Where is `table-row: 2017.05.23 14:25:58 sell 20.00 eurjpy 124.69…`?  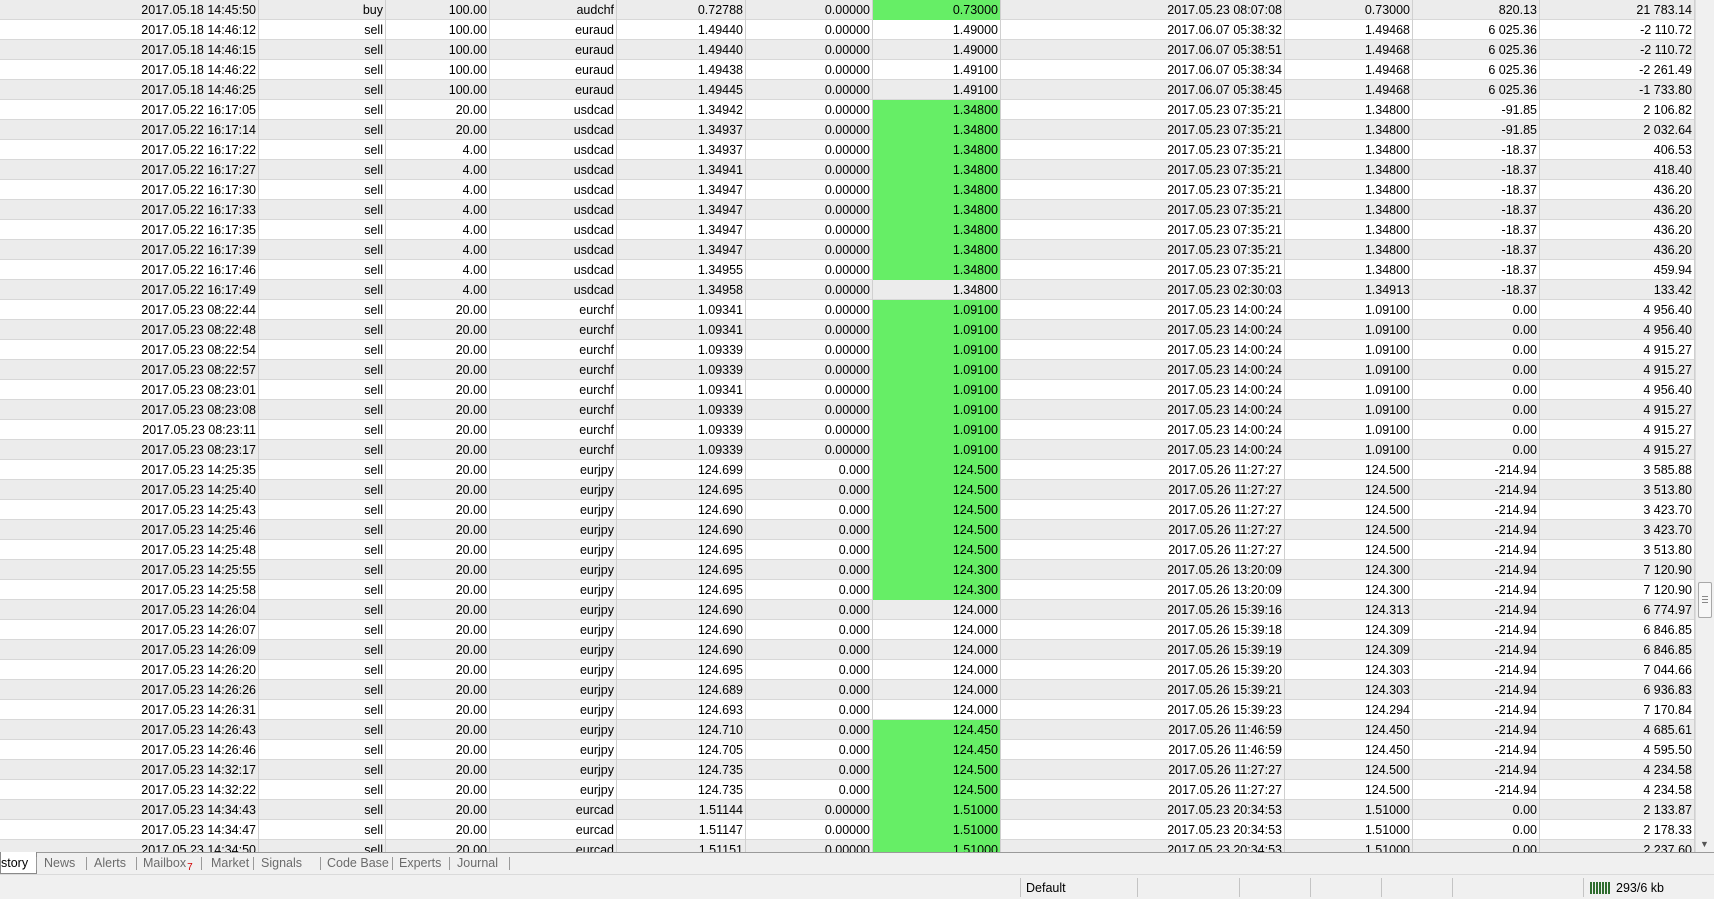 table-row: 2017.05.23 14:25:58 sell 20.00 eurjpy 124.69… is located at coordinates (847, 590).